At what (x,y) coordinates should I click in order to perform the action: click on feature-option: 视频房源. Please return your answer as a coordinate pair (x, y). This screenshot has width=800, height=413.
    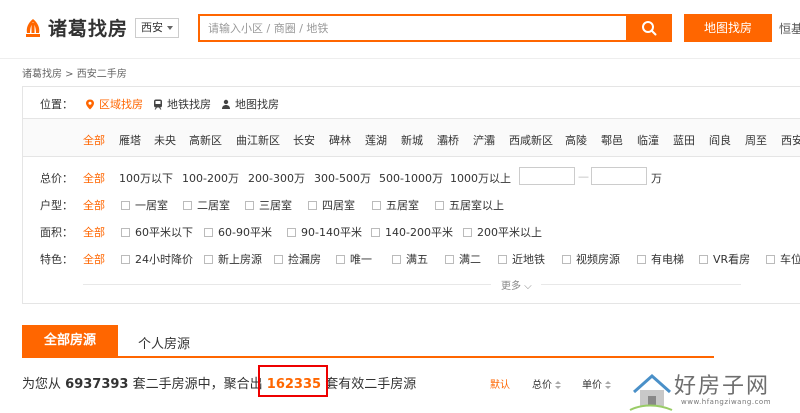
    Looking at the image, I should click on (591, 259).